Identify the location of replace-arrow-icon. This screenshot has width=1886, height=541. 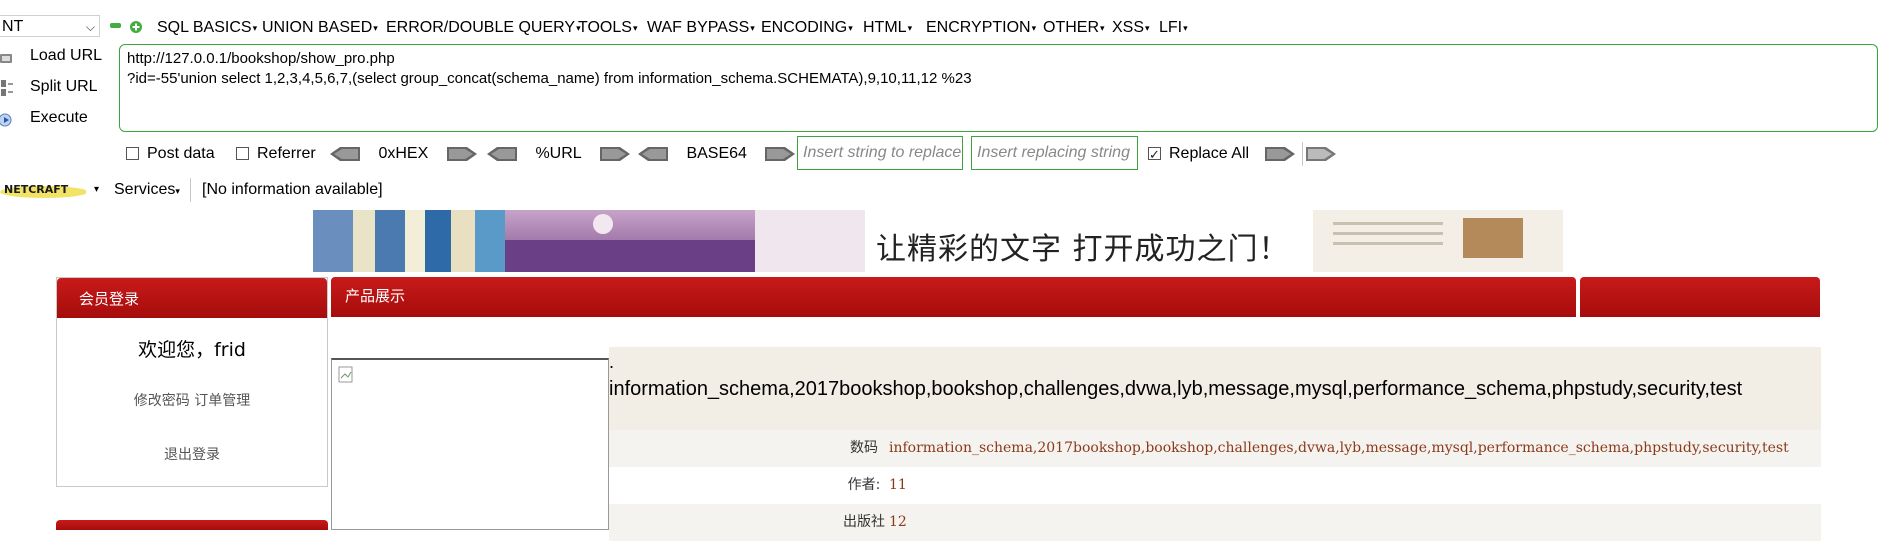
(1280, 156).